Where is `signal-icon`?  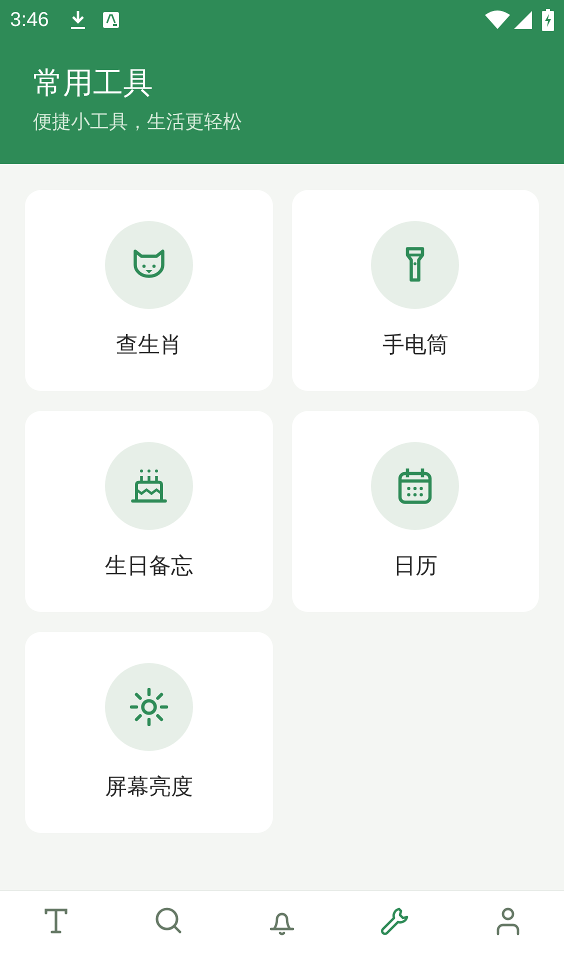 signal-icon is located at coordinates (523, 20).